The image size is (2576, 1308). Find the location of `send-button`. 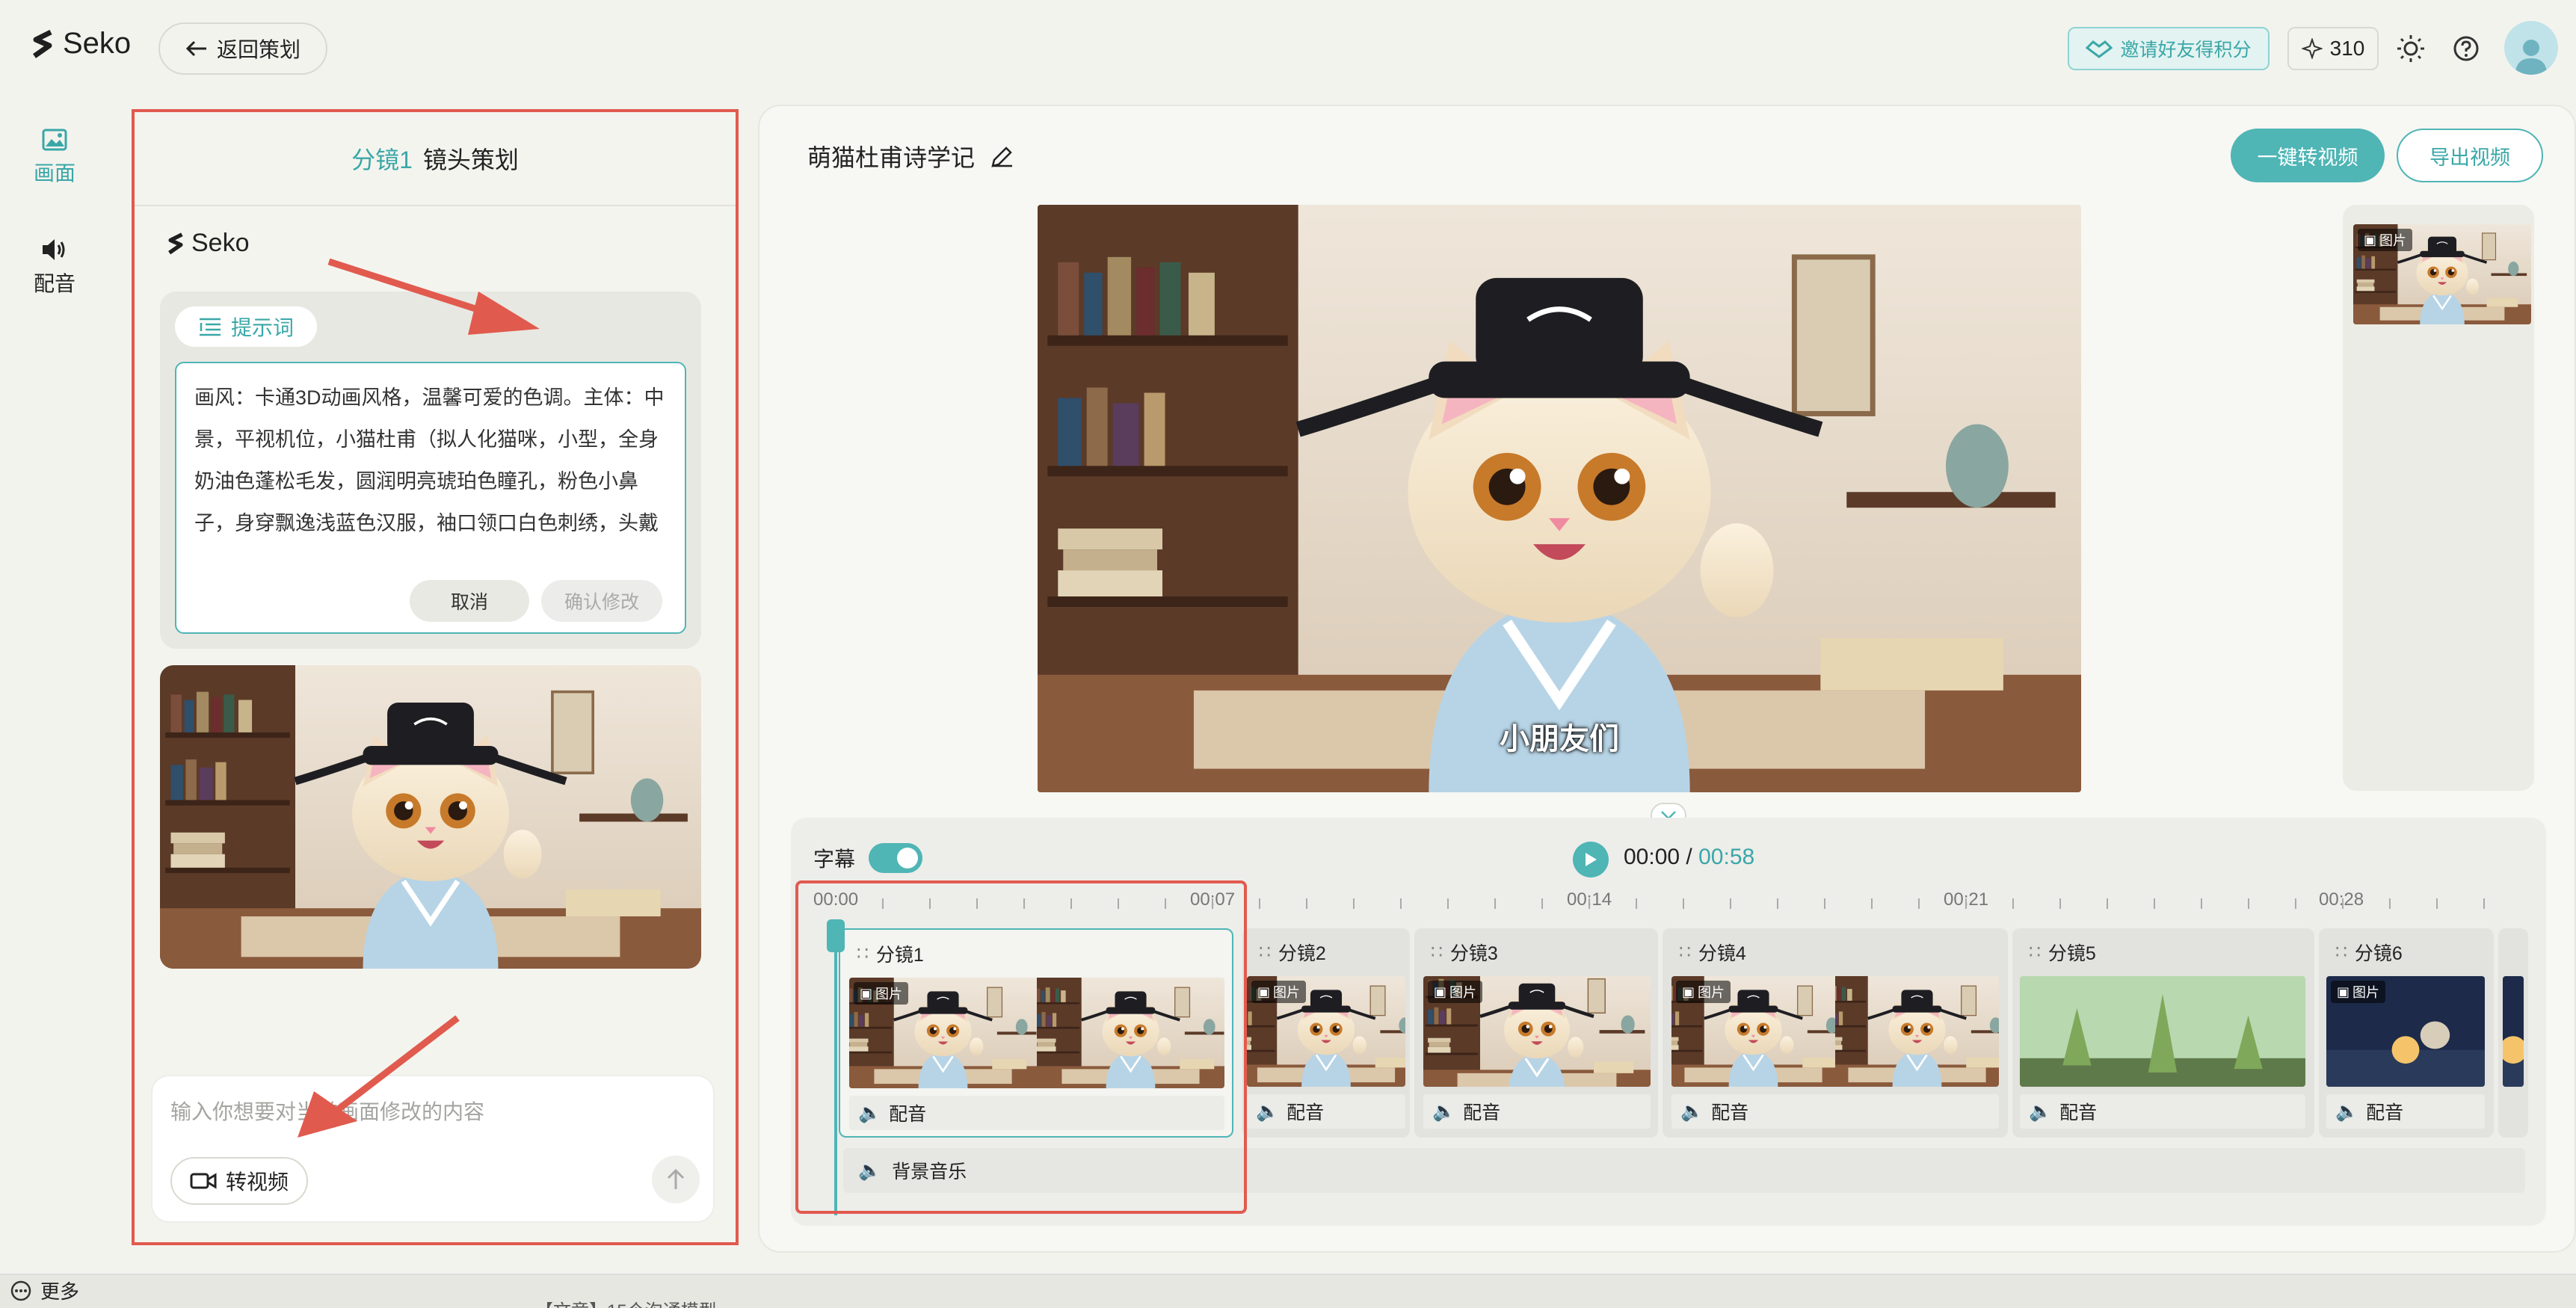

send-button is located at coordinates (676, 1179).